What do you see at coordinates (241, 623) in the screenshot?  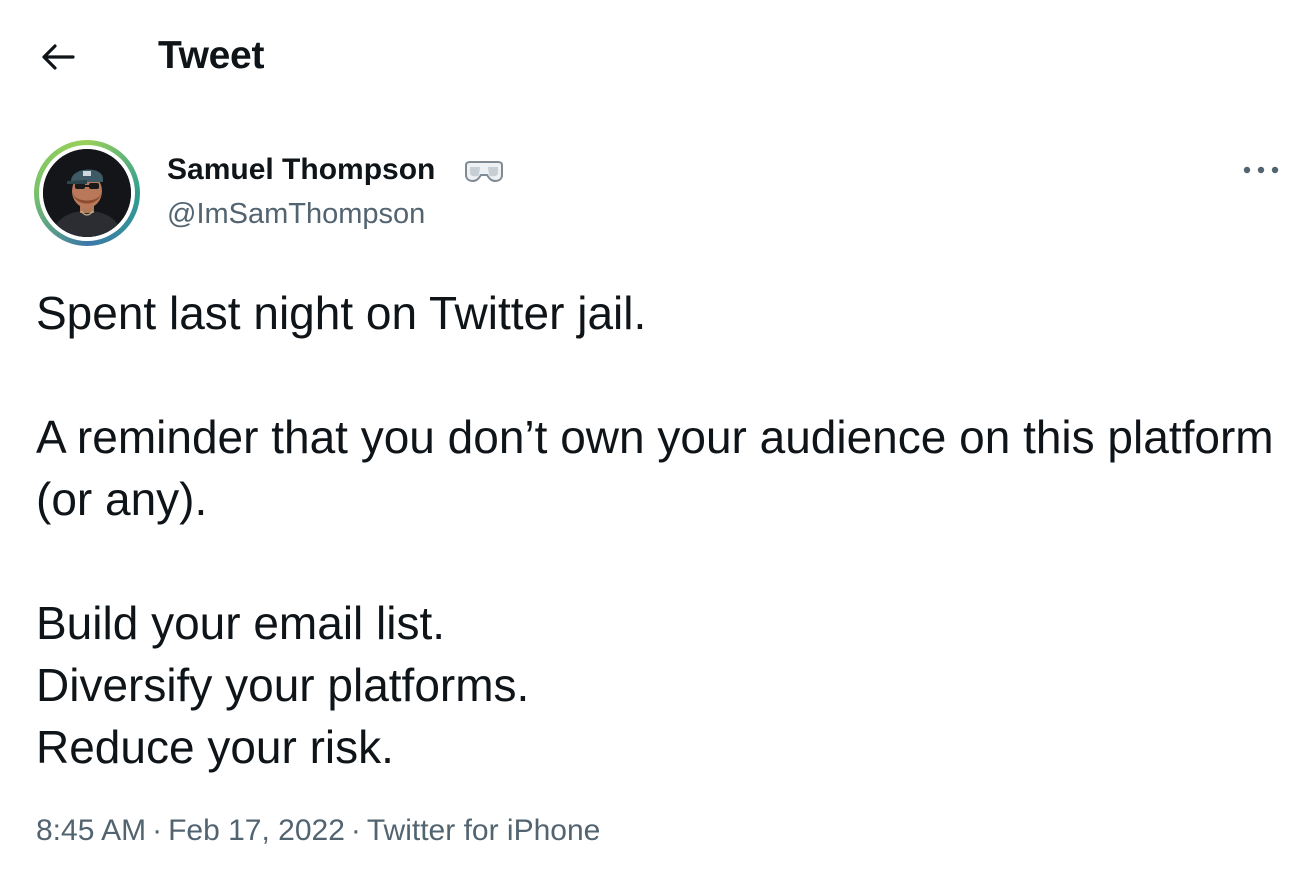 I see `tweet-line: Build your email list.` at bounding box center [241, 623].